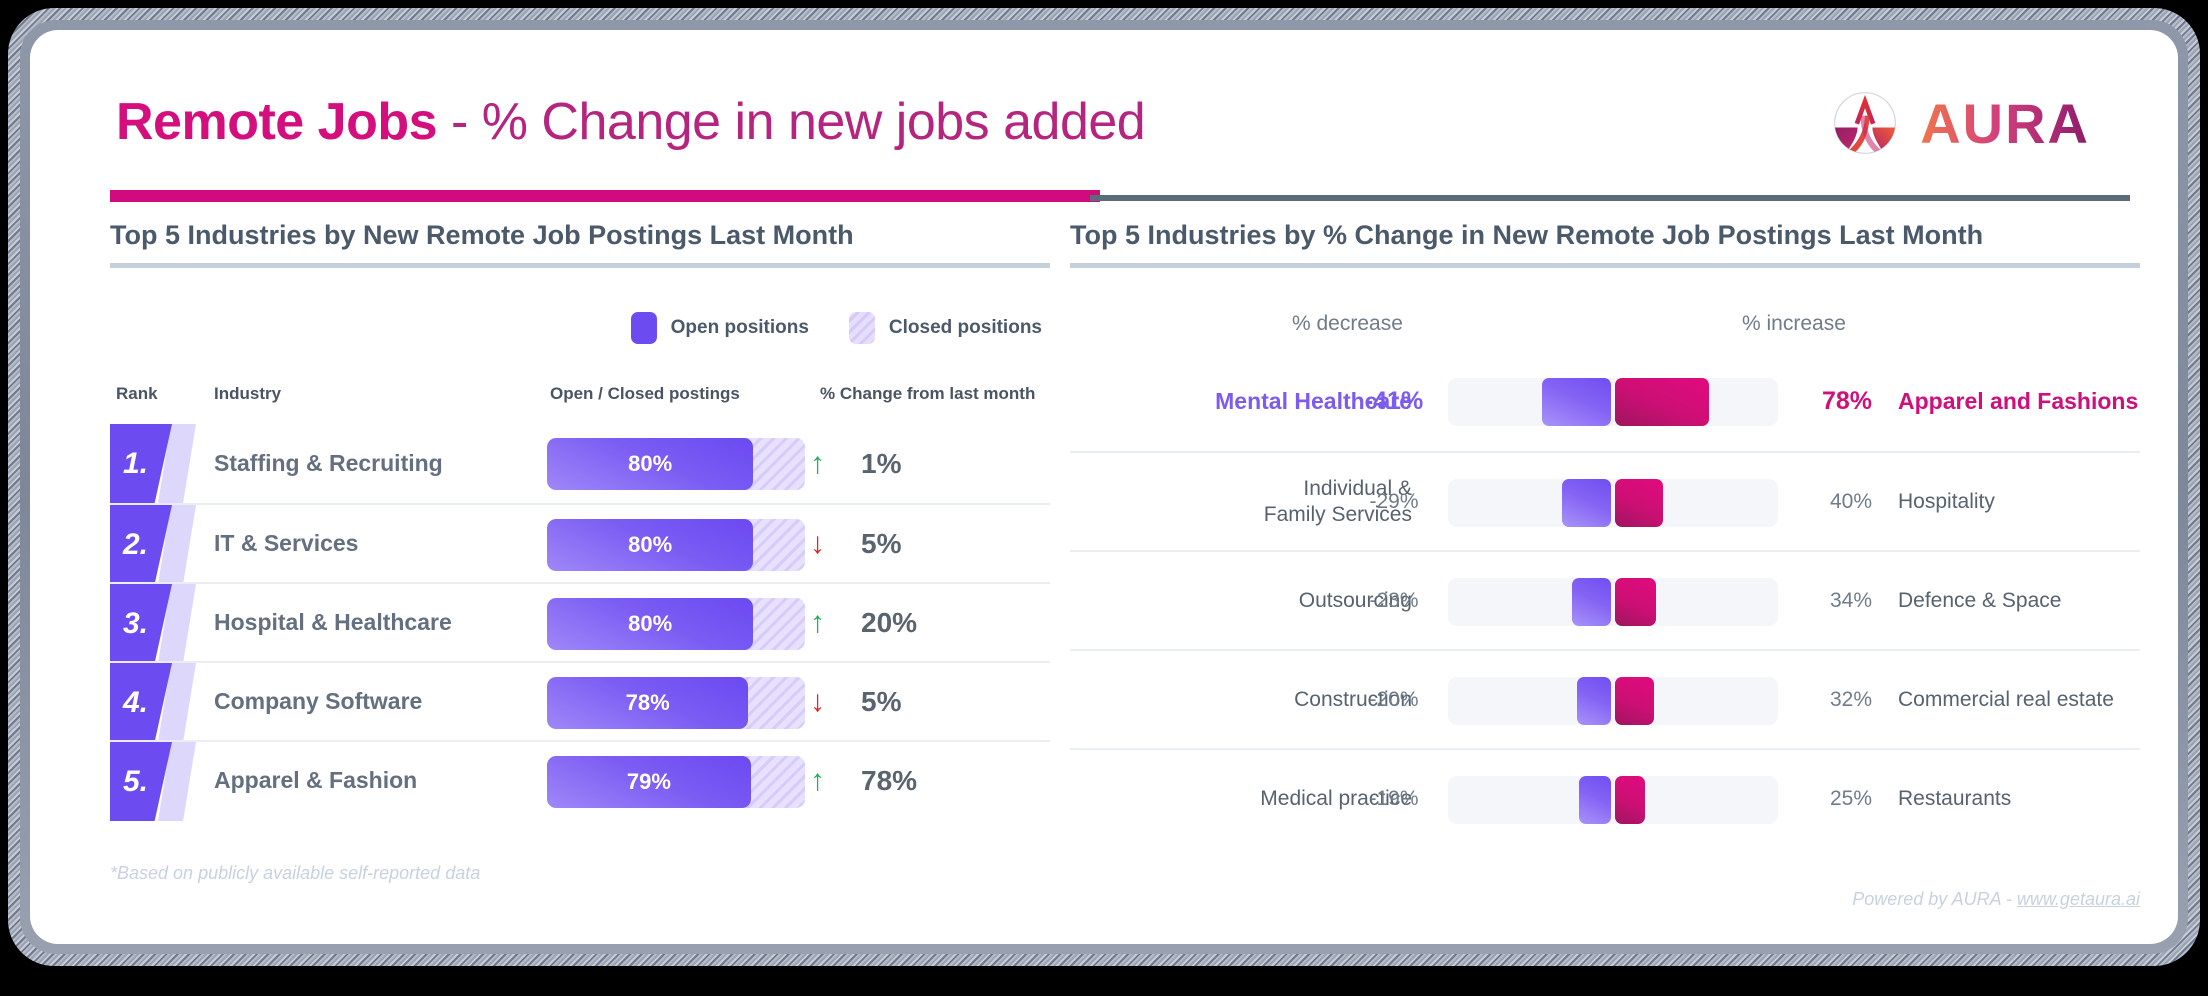 Image resolution: width=2208 pixels, height=996 pixels. What do you see at coordinates (318, 701) in the screenshot?
I see `industry-label: Company Software` at bounding box center [318, 701].